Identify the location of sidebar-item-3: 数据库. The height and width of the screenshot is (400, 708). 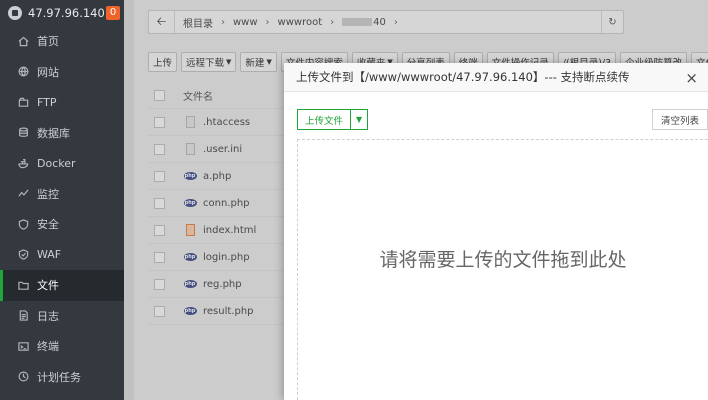
(62, 133).